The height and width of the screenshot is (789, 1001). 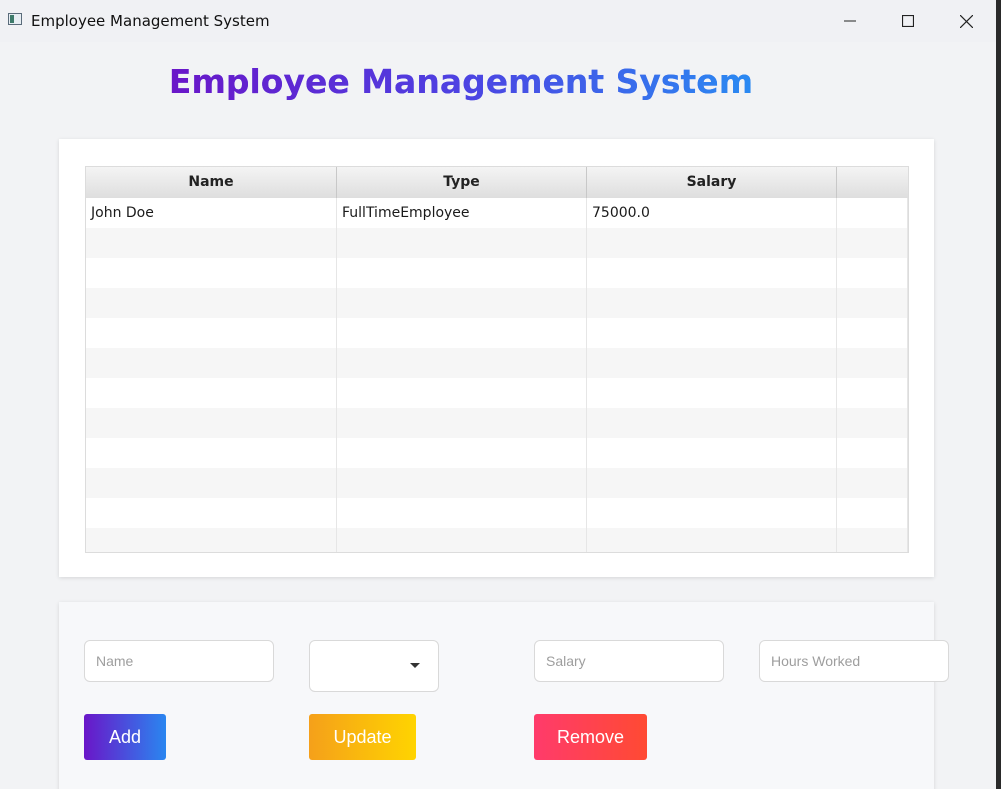 I want to click on close-button, so click(x=966, y=21).